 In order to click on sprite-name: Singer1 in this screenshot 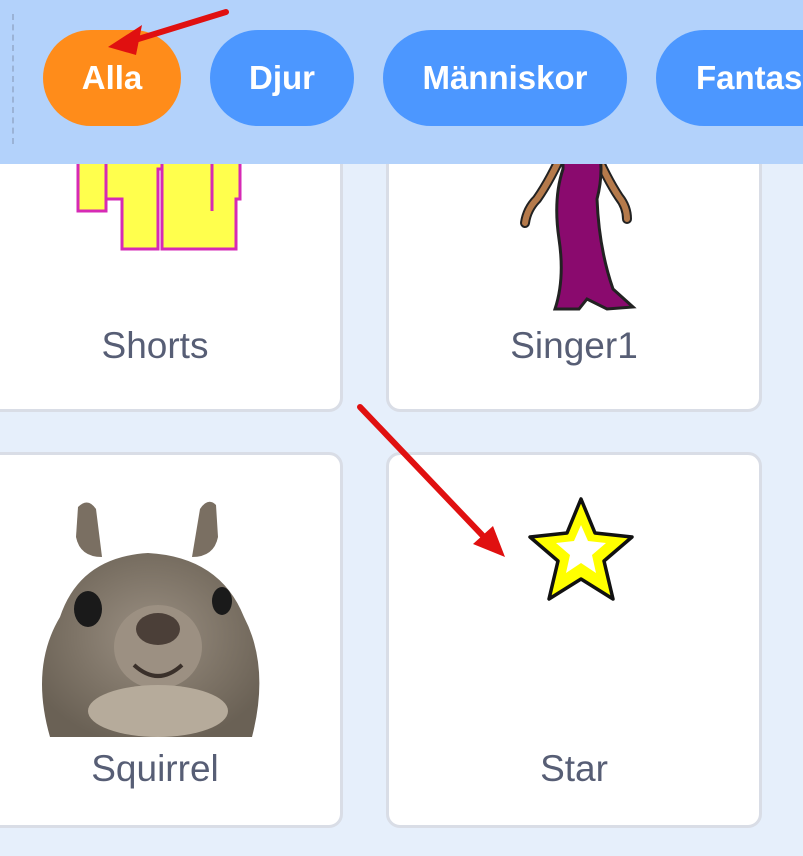, I will do `click(574, 345)`.